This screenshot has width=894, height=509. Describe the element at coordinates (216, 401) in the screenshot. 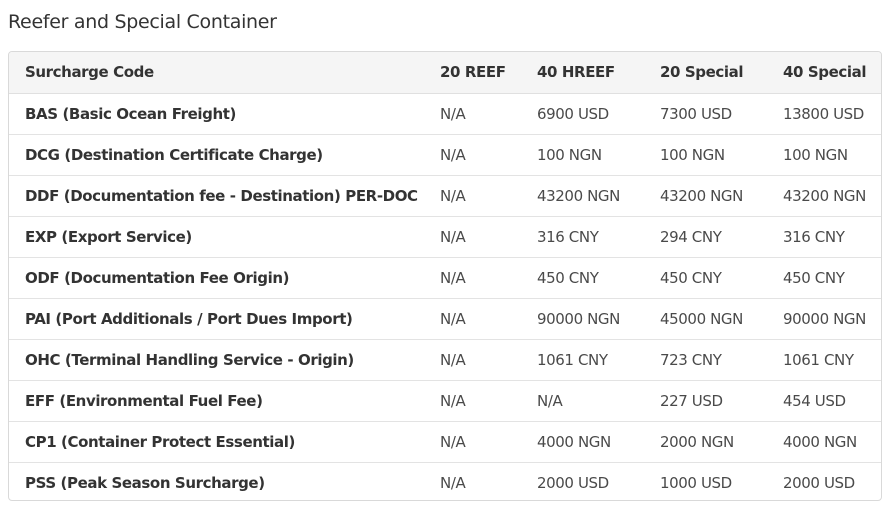

I see `surcharge-code-cell: EFF (Environmental Fuel Fee)` at that location.